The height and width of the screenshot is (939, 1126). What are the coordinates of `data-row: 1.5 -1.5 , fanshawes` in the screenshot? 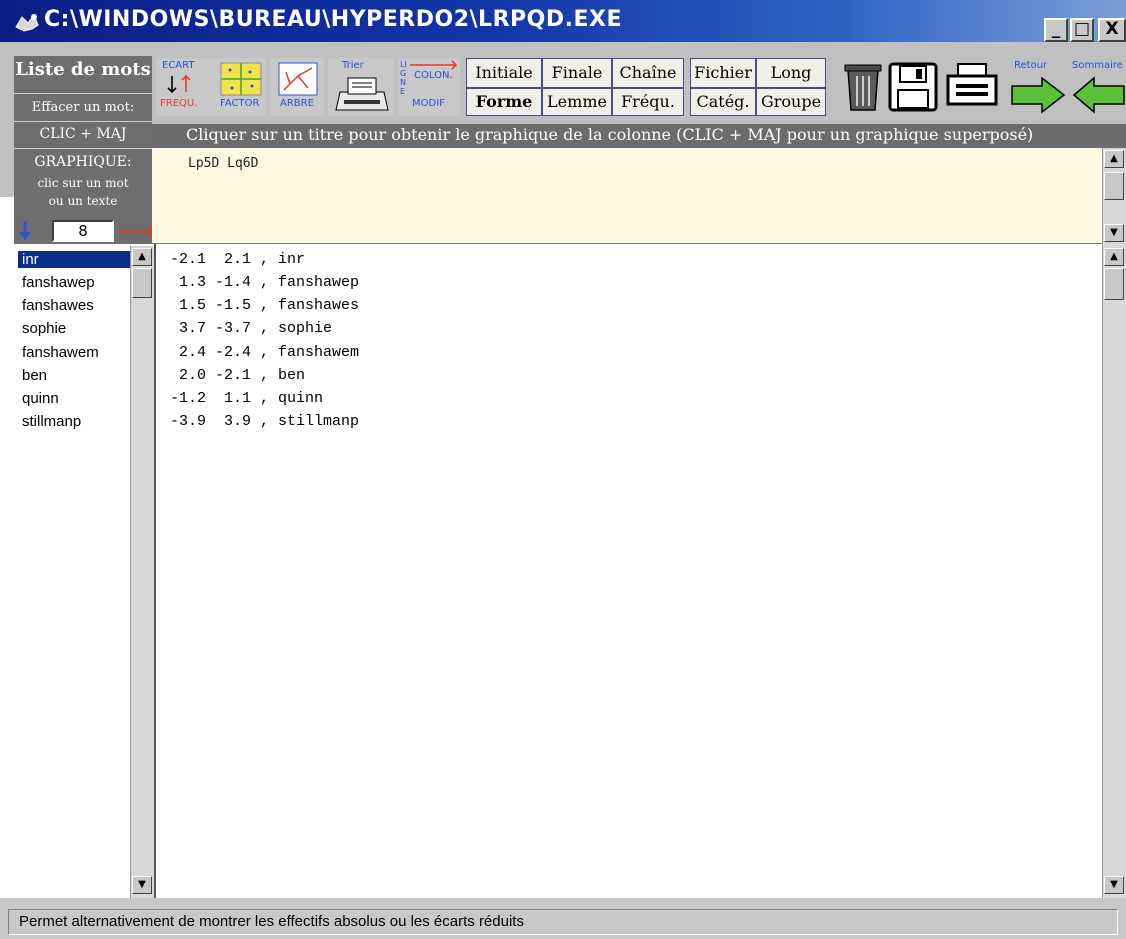 It's located at (264, 305).